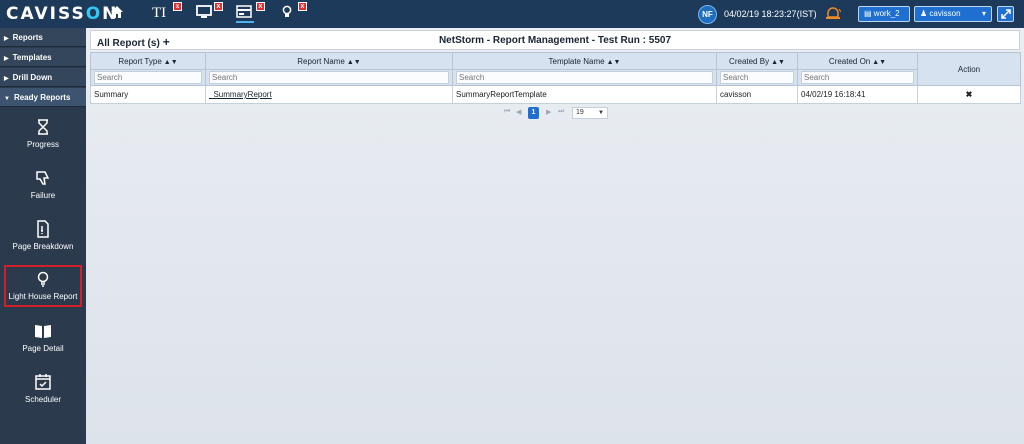 The image size is (1024, 444). I want to click on cell-created-by: cavisson, so click(757, 94).